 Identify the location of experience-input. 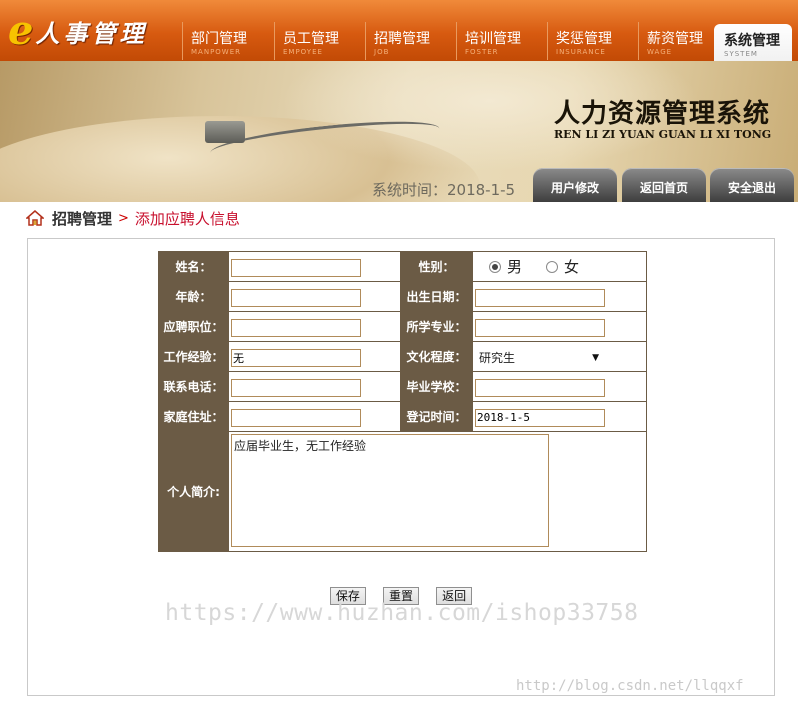
(296, 357).